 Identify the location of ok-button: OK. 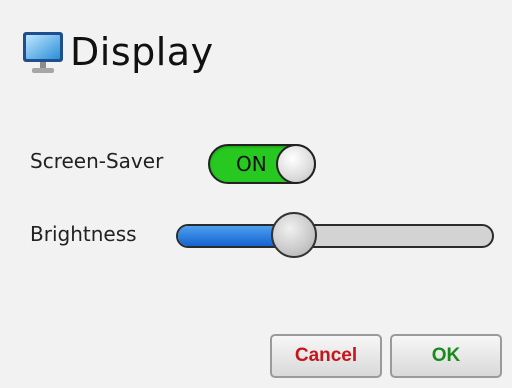
(446, 356).